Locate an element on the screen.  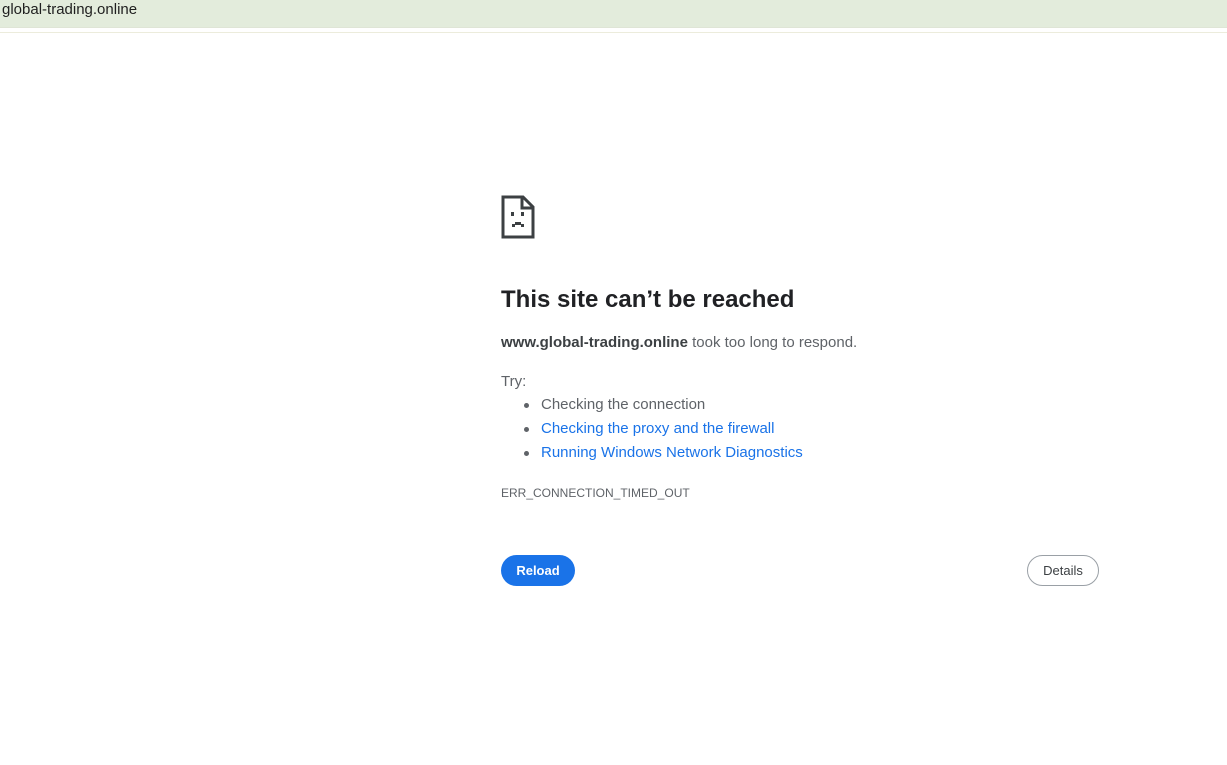
check-proxy-link: Checking the proxy and the firewall is located at coordinates (657, 428).